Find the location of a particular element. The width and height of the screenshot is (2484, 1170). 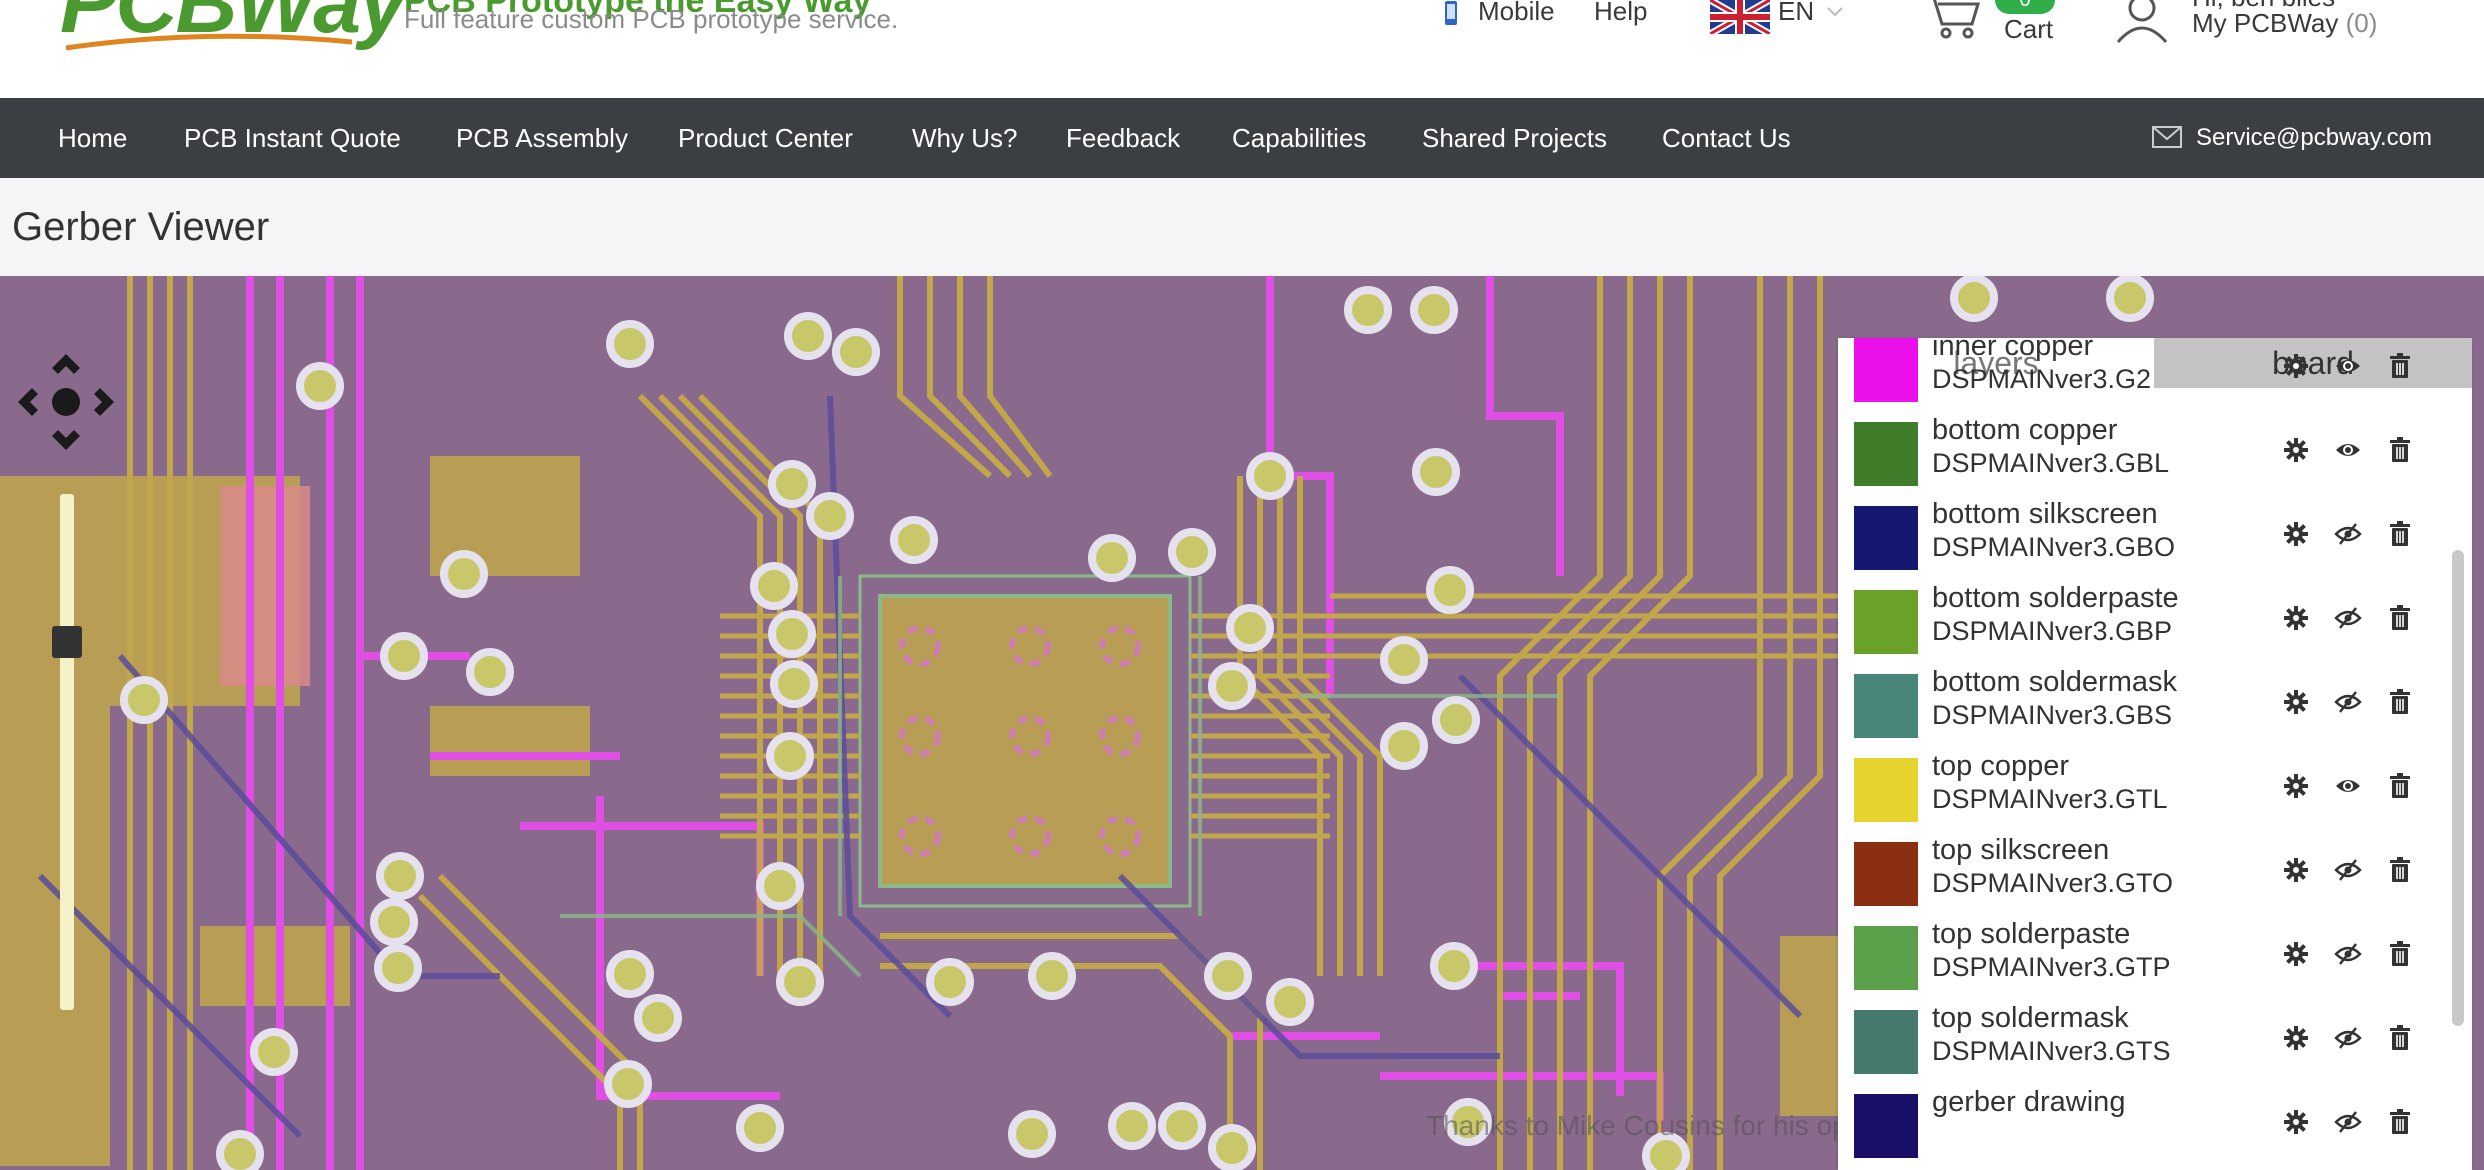

layer-row: top soldermask DSPMAINver3.GTS is located at coordinates (2143, 1036).